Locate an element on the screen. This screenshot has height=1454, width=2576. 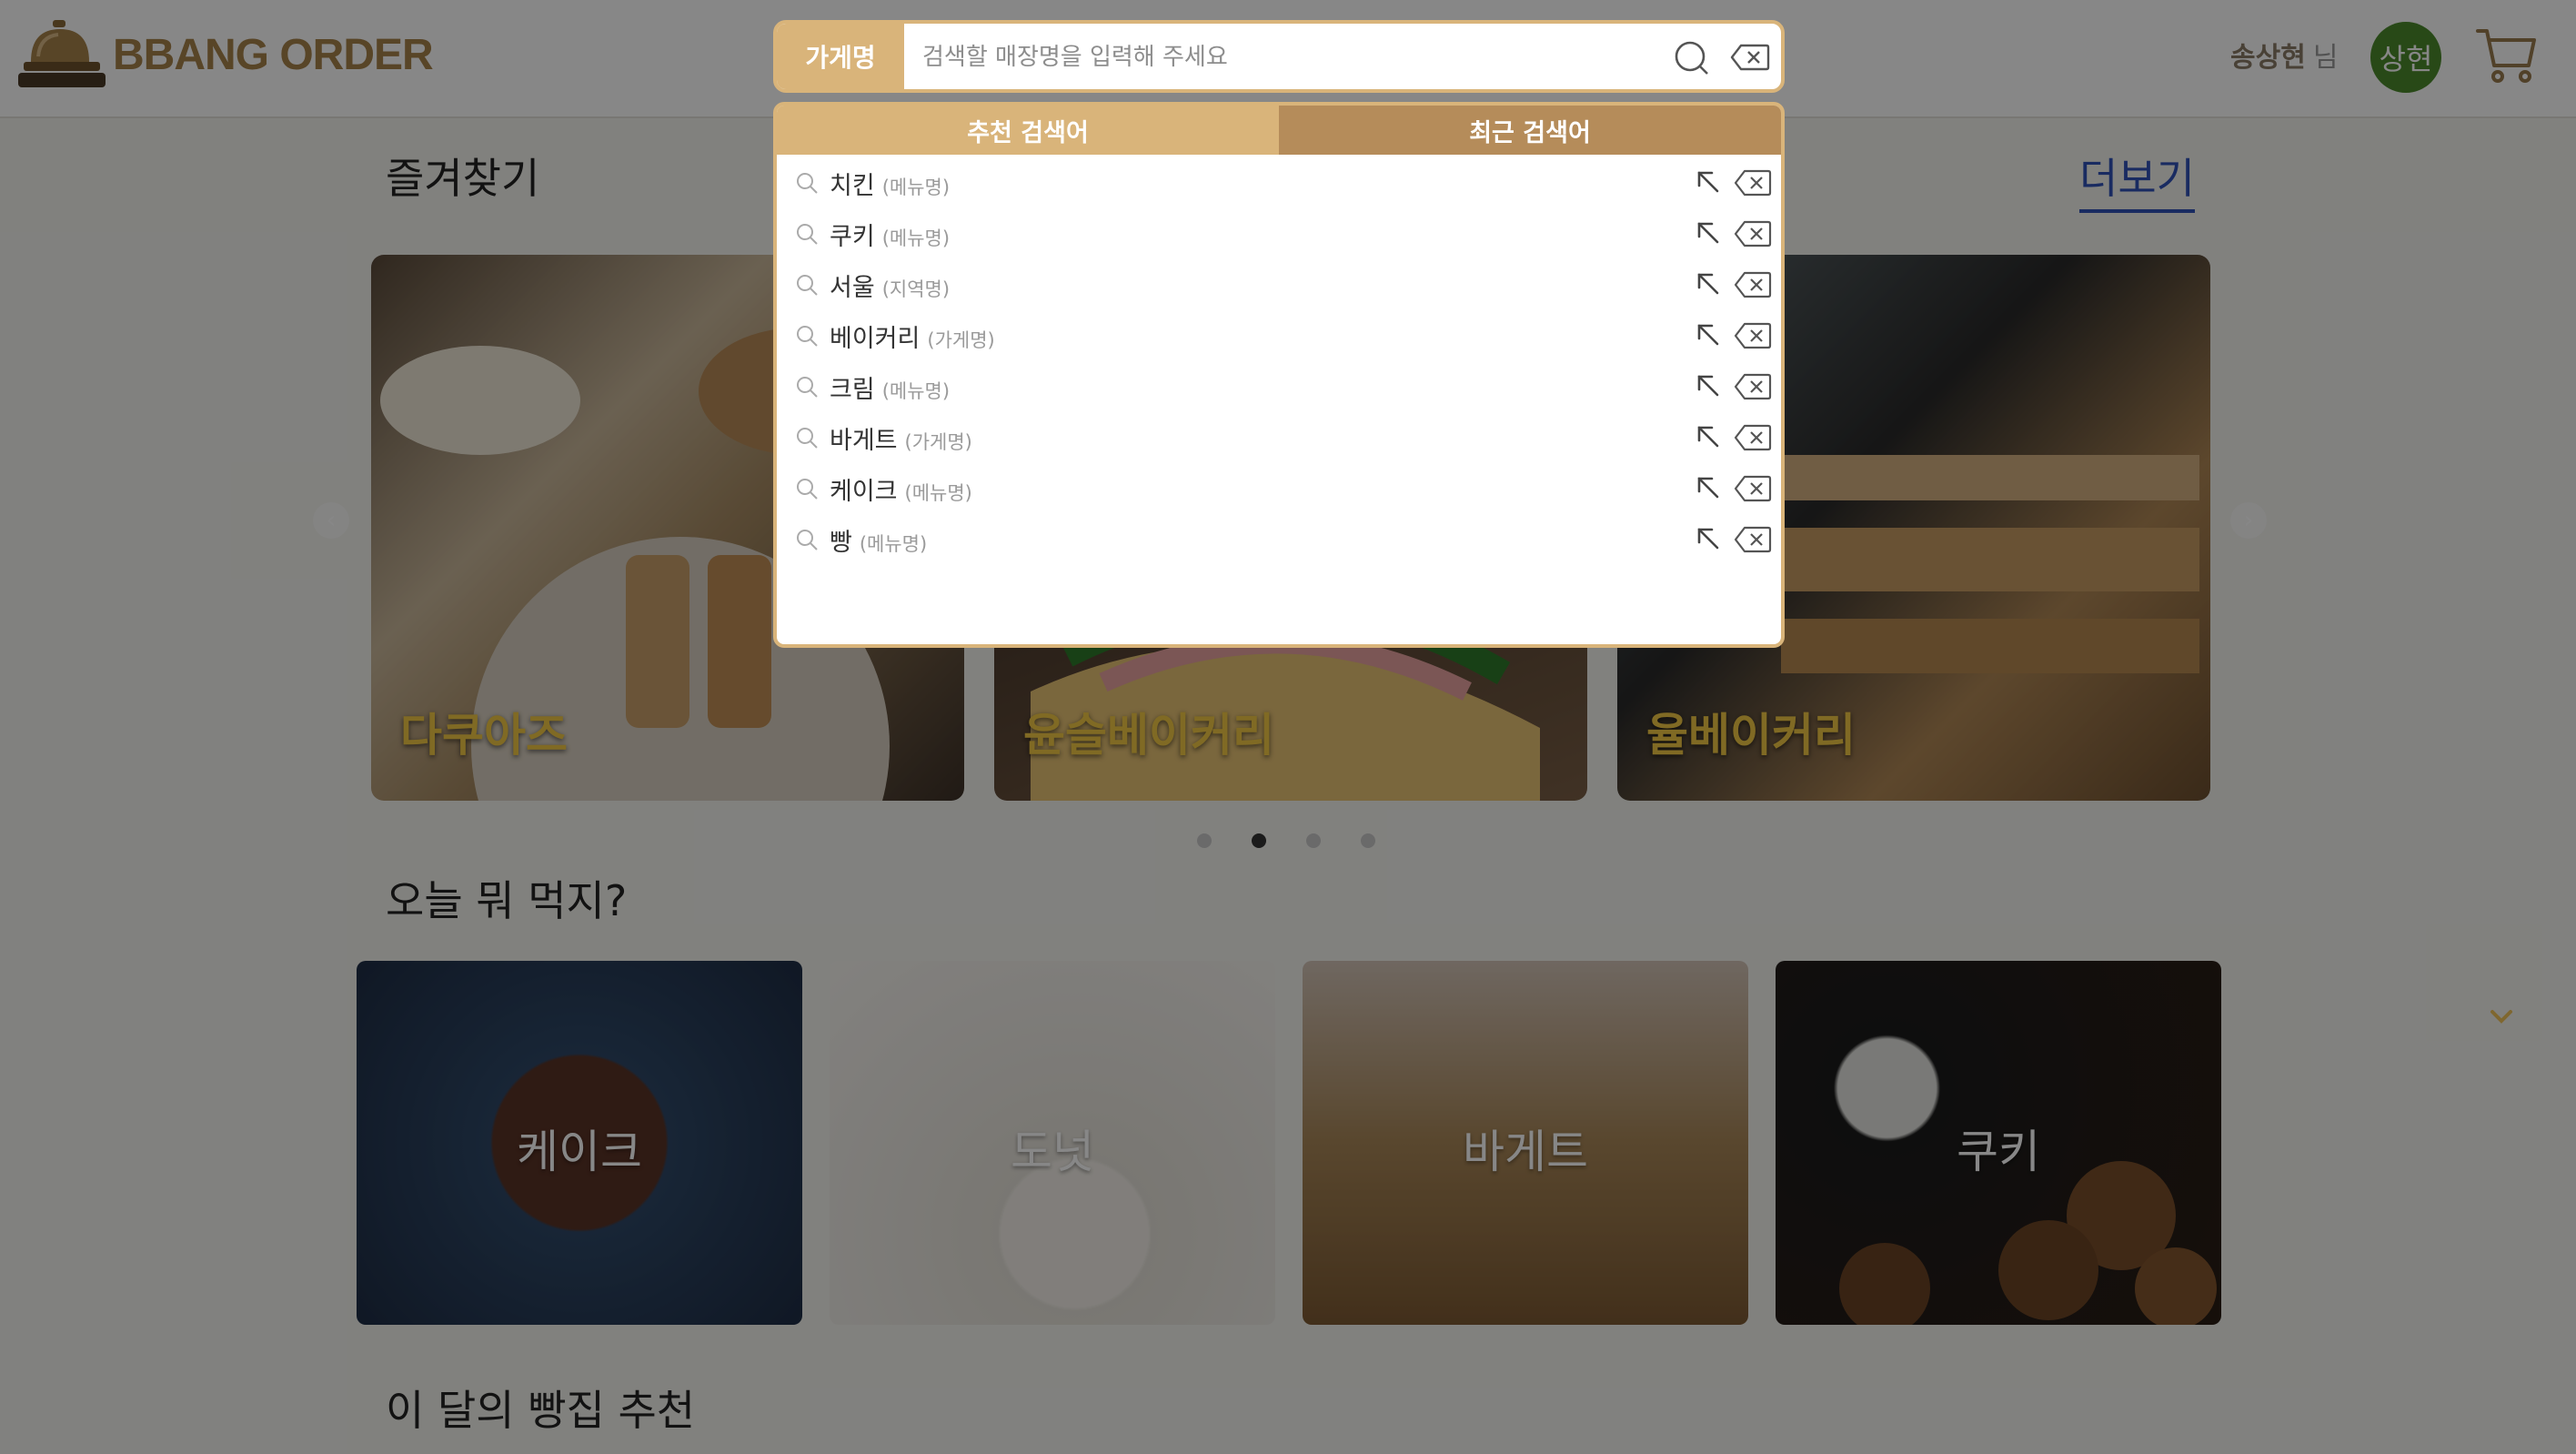
suggestion-text: 치킨 (메뉴명) is located at coordinates (890, 183).